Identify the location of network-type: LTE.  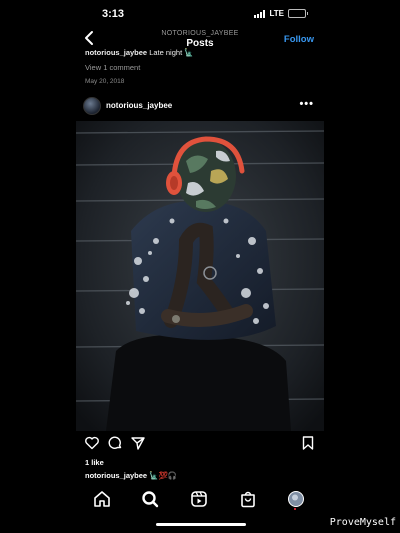
(276, 13).